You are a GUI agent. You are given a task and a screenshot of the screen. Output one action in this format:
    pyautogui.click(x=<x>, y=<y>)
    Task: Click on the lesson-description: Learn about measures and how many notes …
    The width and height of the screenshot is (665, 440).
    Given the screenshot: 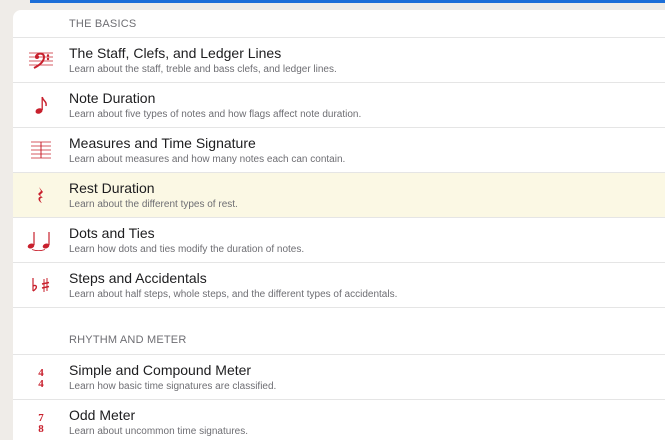 What is the action you would take?
    pyautogui.click(x=207, y=159)
    